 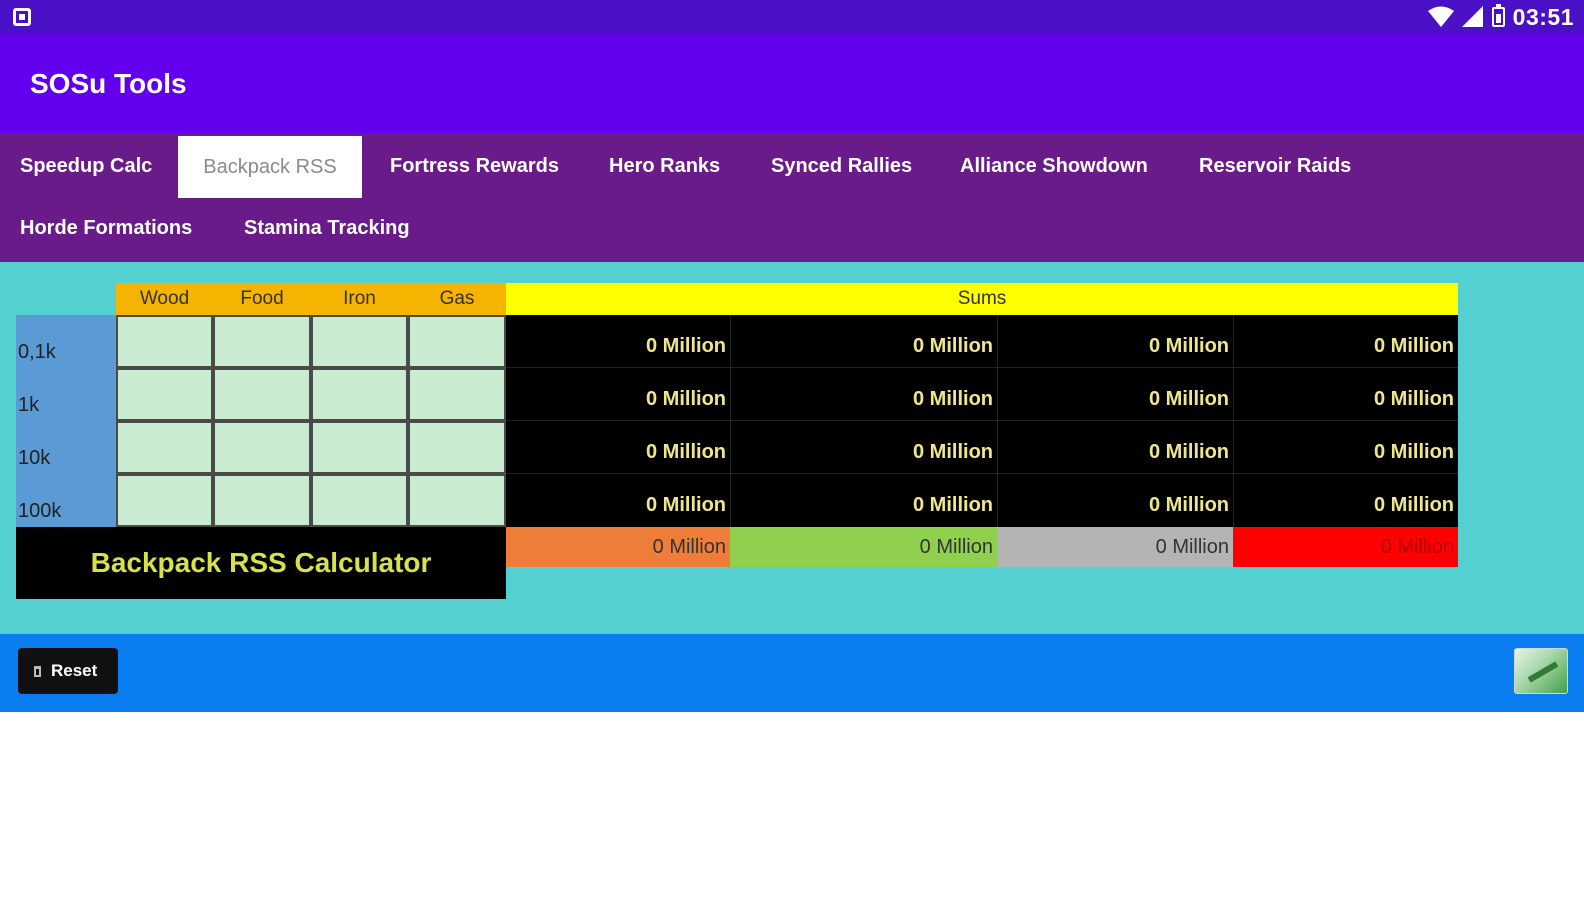 What do you see at coordinates (359, 394) in the screenshot?
I see `input-iron-1k` at bounding box center [359, 394].